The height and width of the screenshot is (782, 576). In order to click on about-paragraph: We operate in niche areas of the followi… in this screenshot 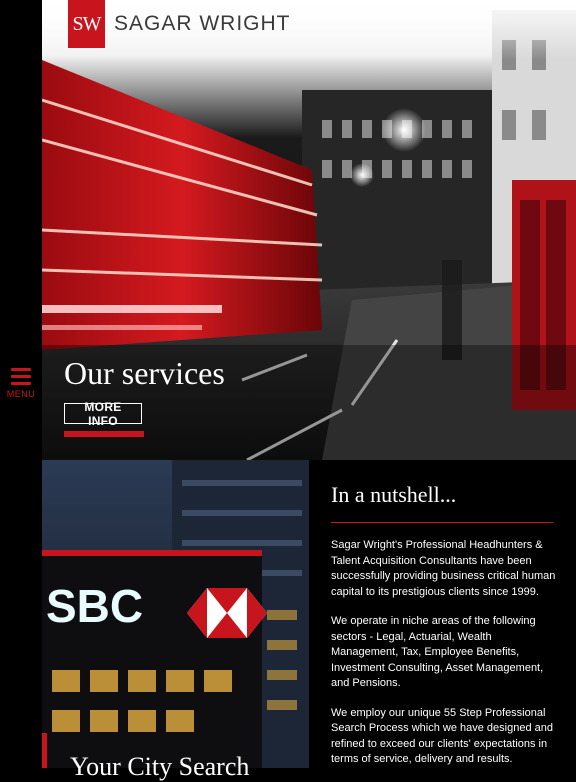, I will do `click(437, 652)`.